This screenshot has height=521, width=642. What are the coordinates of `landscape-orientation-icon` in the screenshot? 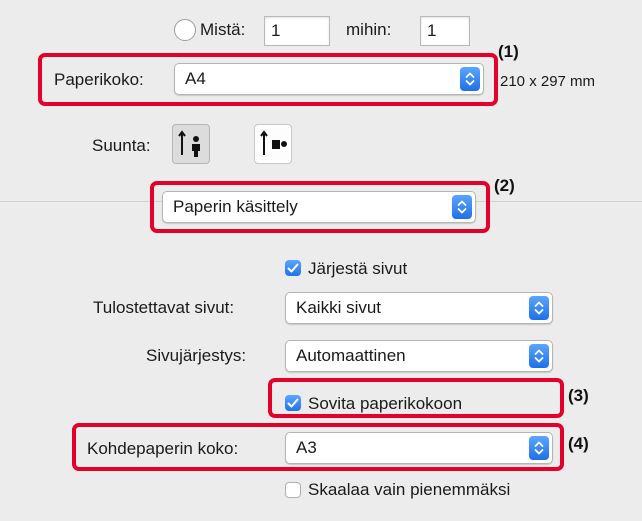 It's located at (273, 142).